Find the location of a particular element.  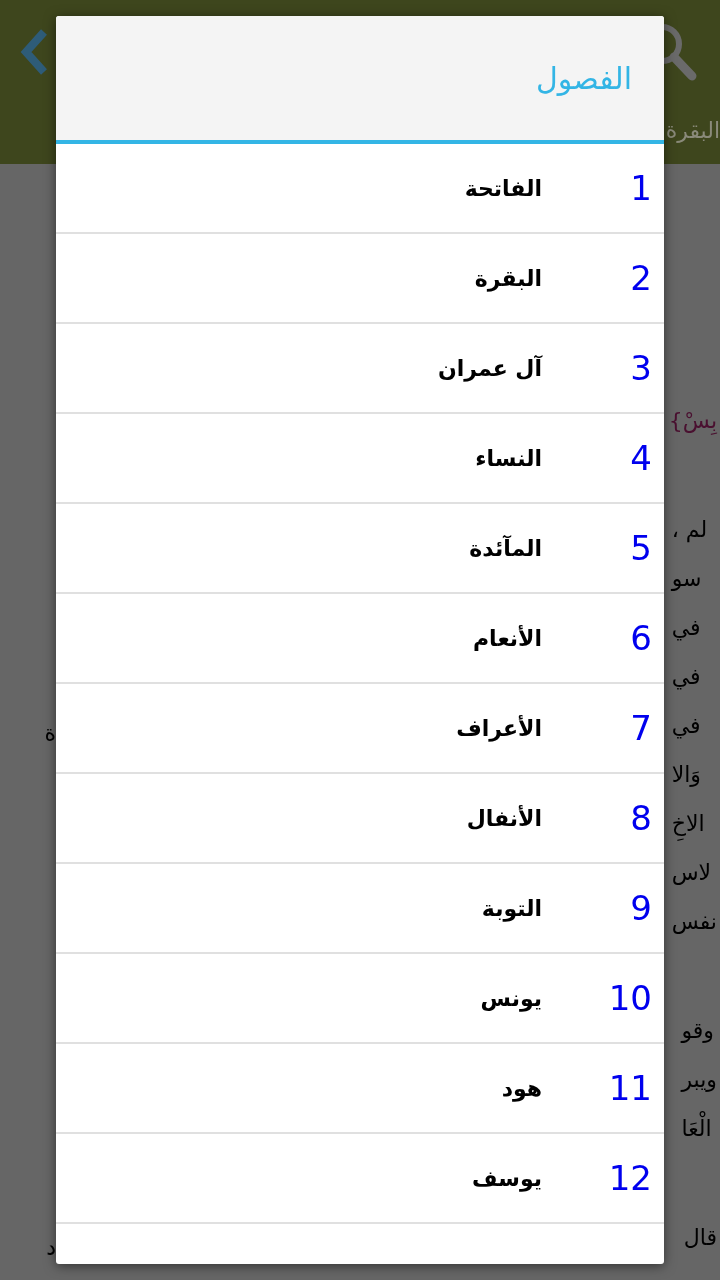

text-fragment: سو is located at coordinates (687, 579).